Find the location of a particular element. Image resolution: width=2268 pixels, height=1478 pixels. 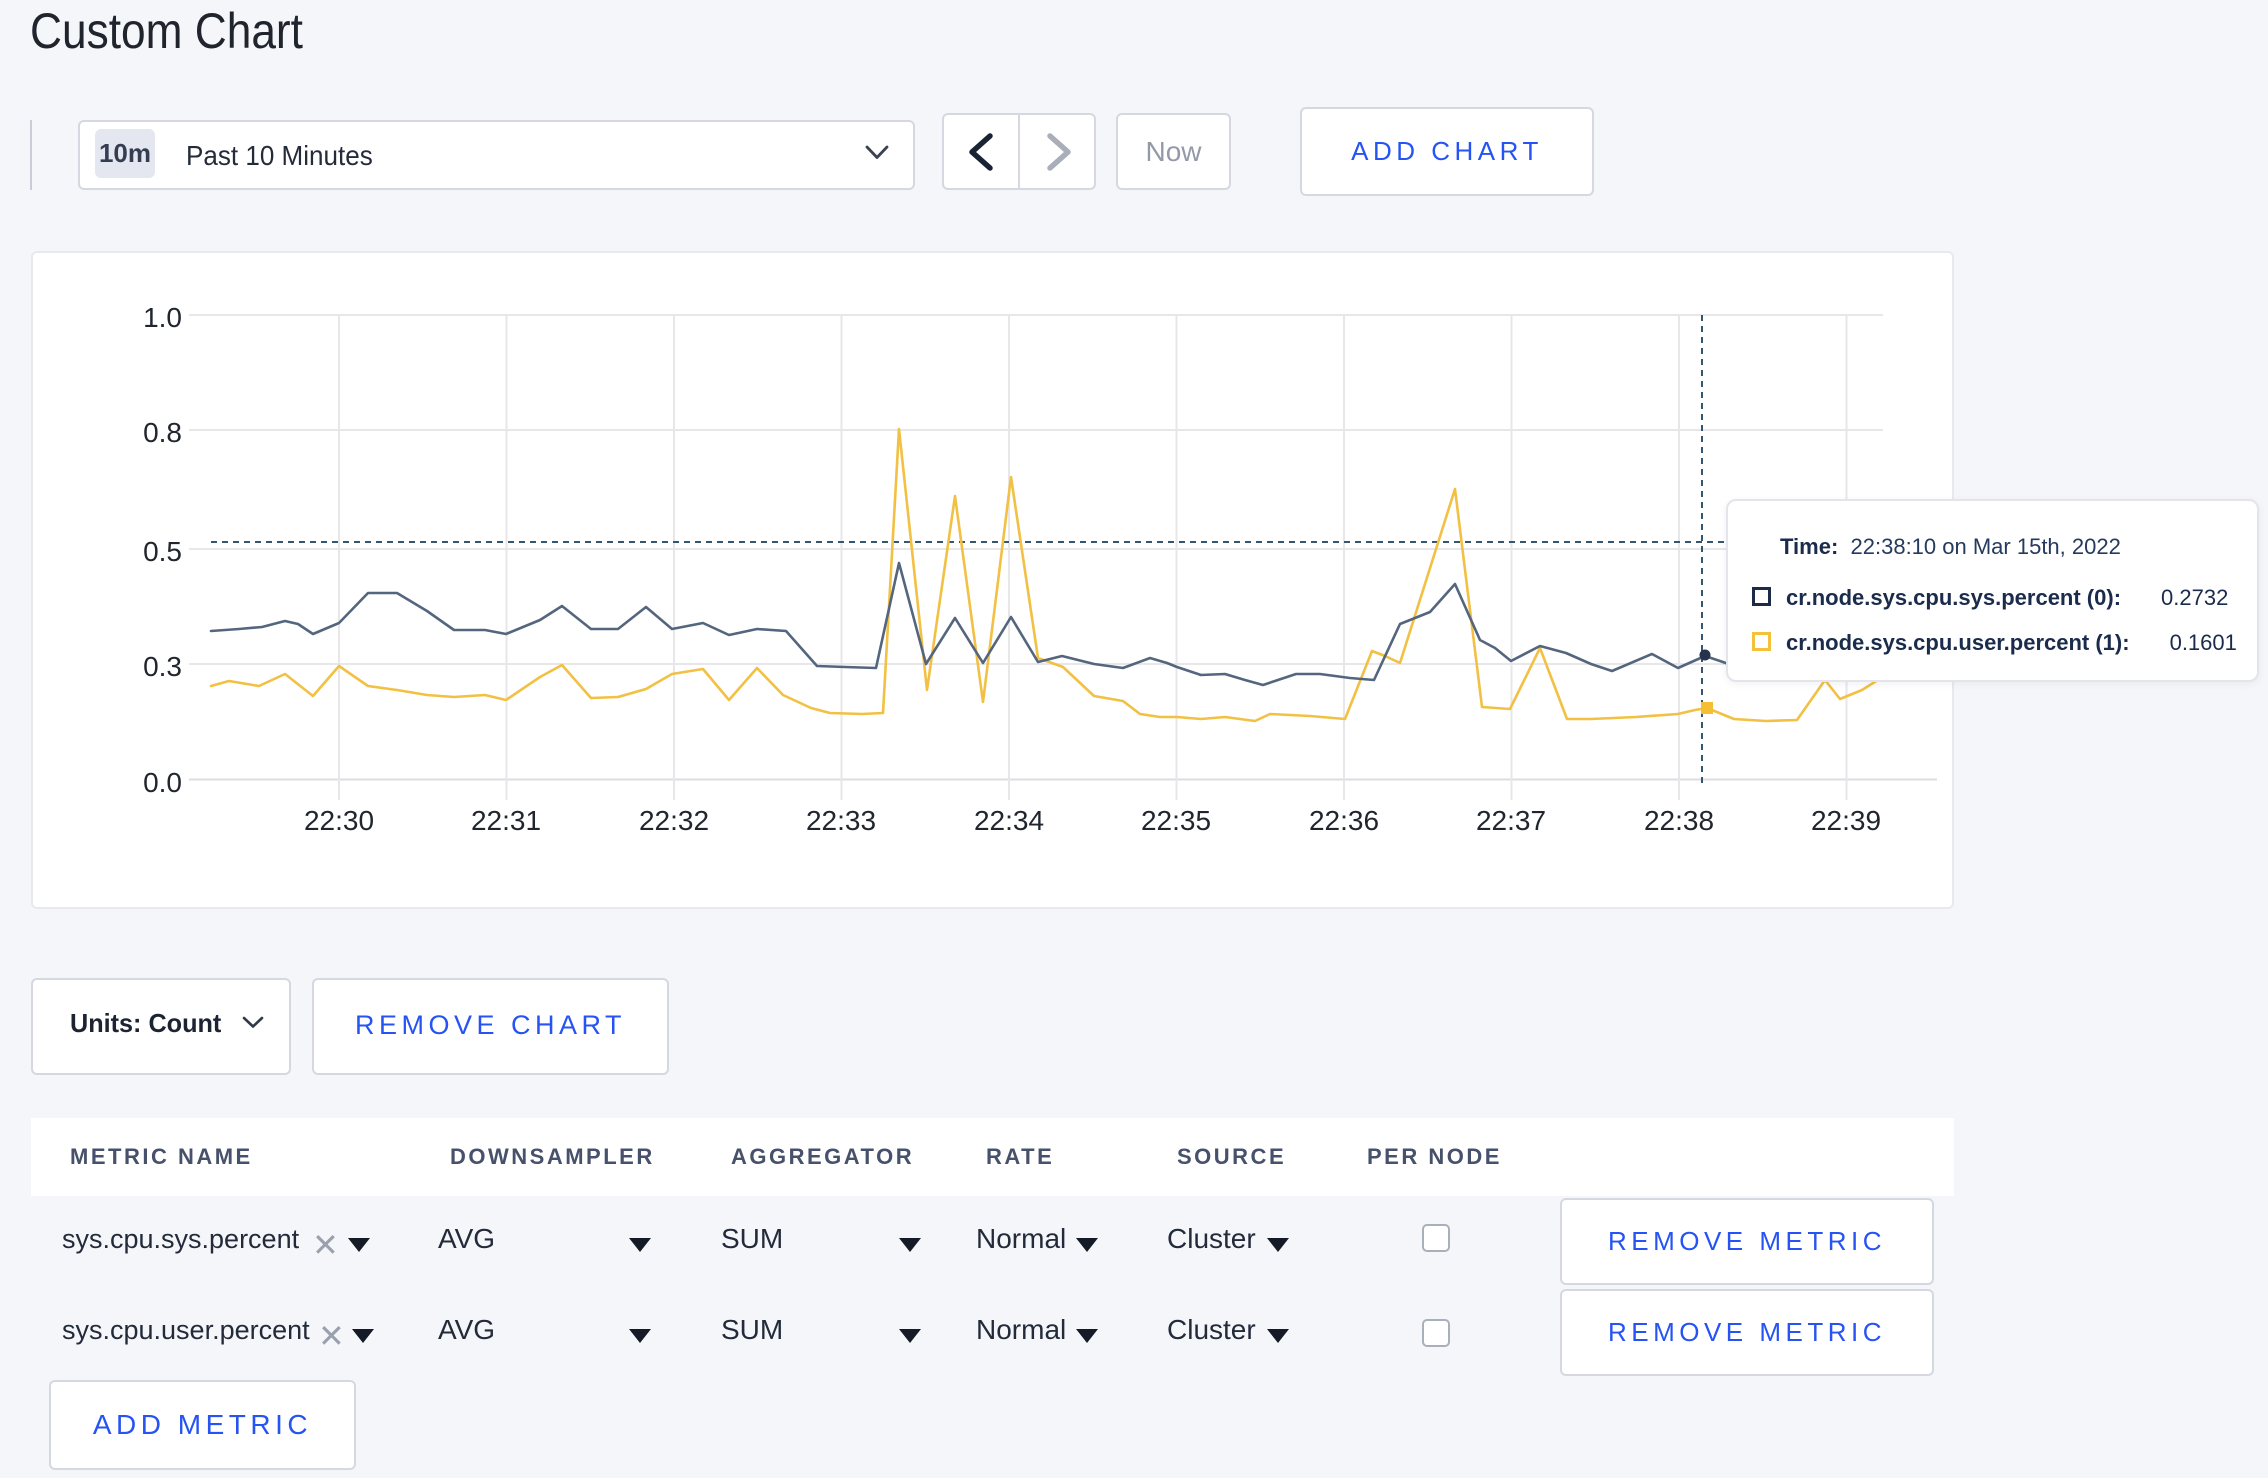

svg-text: 0.0 is located at coordinates (162, 782).